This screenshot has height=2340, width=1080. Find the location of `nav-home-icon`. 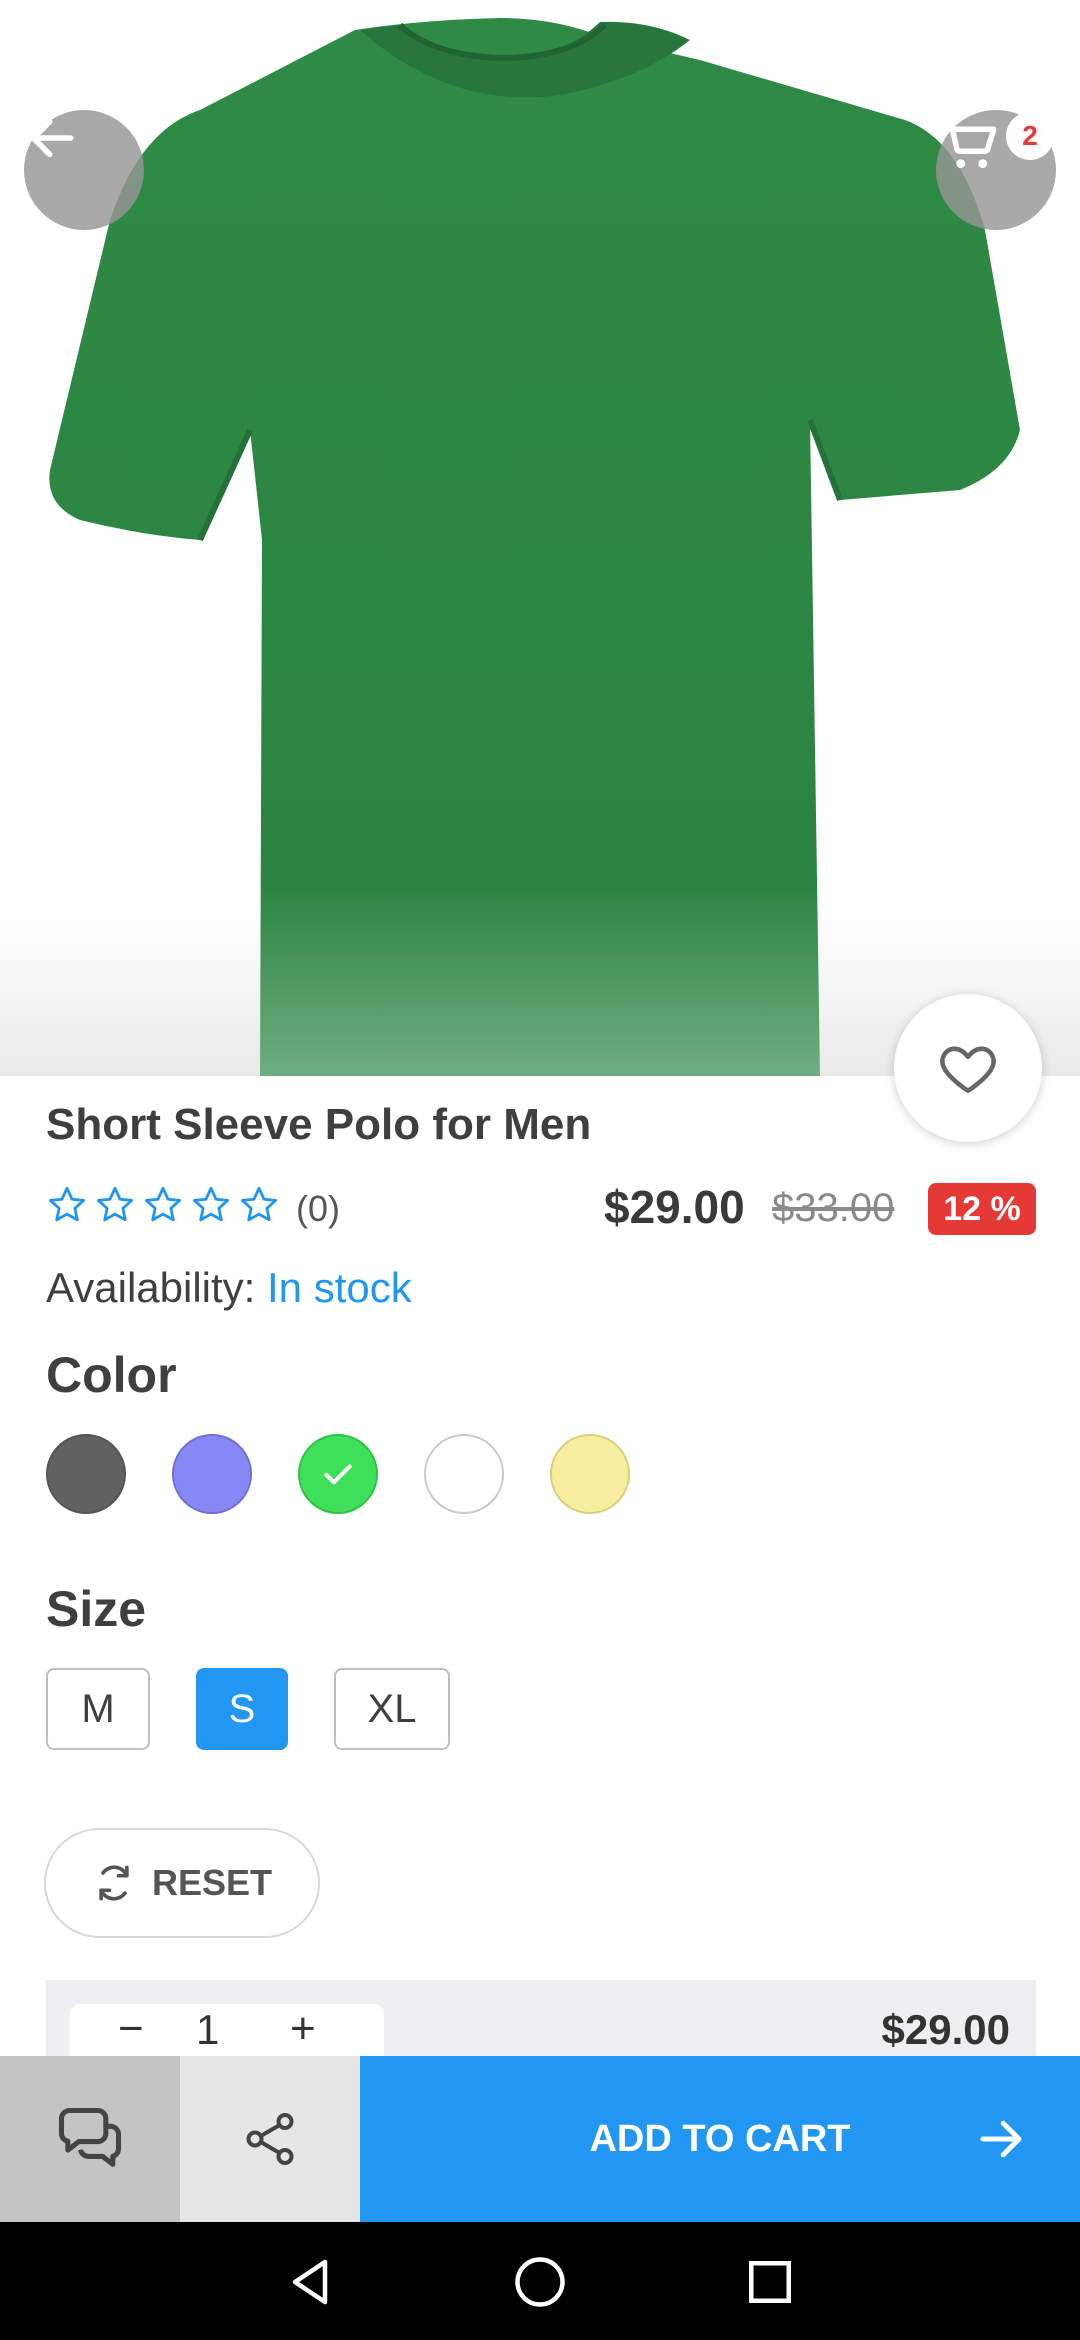

nav-home-icon is located at coordinates (540, 2282).